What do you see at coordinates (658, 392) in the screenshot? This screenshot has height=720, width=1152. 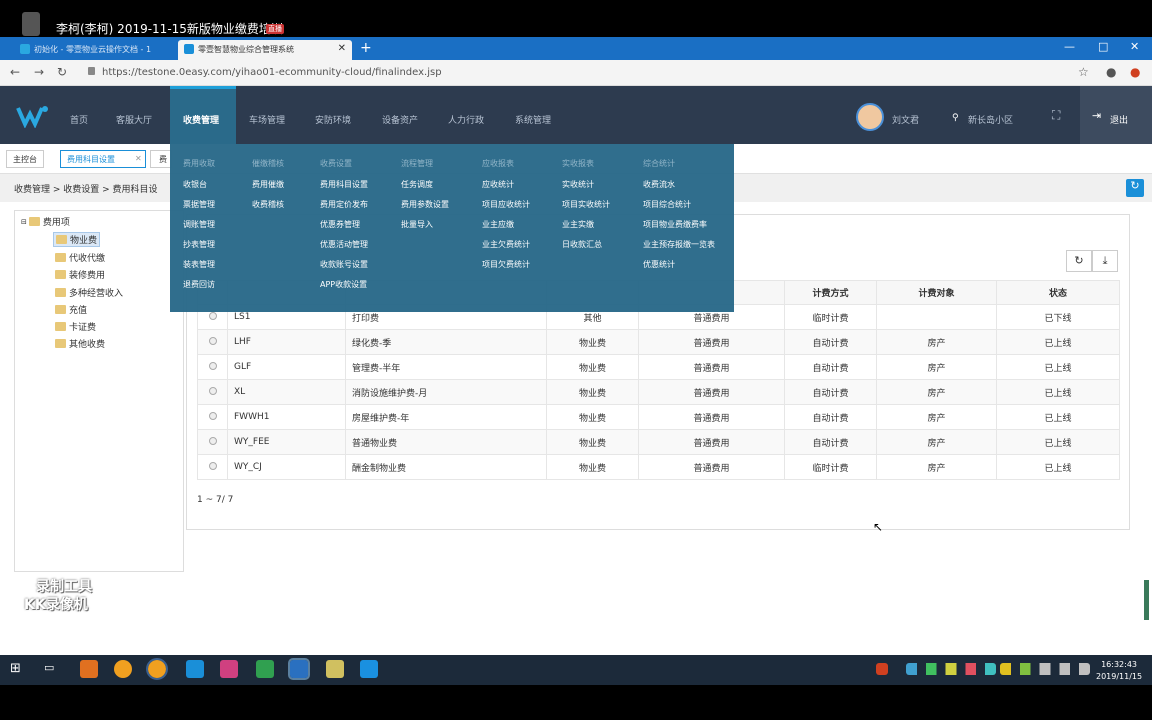 I see `table-row: XL 消防设施维护费-月 物业费 普通费用 自动计费 房产 已上线` at bounding box center [658, 392].